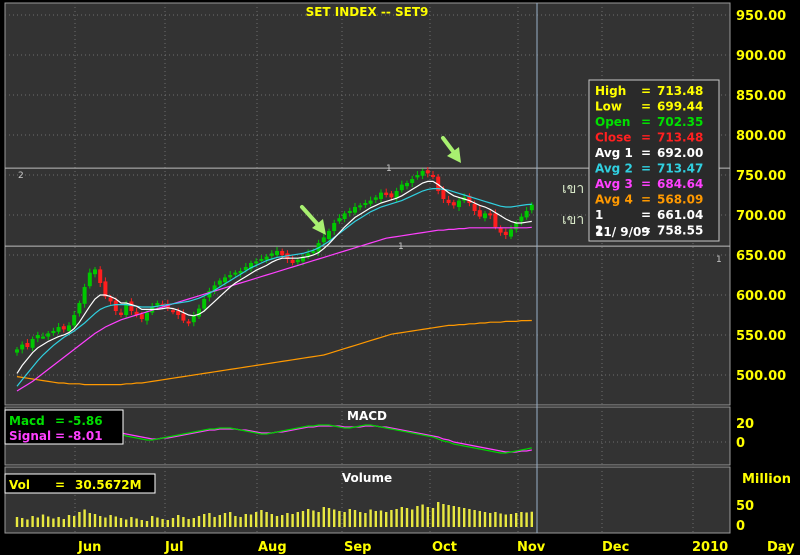 The width and height of the screenshot is (800, 555). Describe the element at coordinates (272, 547) in the screenshot. I see `month-label: Aug` at that location.